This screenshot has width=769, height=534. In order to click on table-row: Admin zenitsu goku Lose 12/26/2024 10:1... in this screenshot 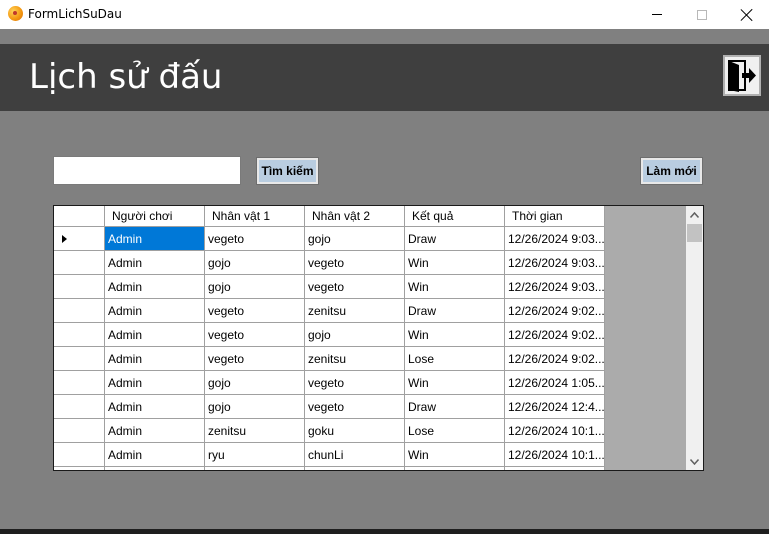, I will do `click(329, 431)`.